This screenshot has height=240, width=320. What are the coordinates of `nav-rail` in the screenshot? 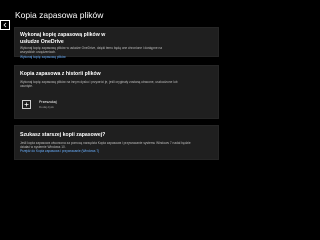 It's located at (6, 120).